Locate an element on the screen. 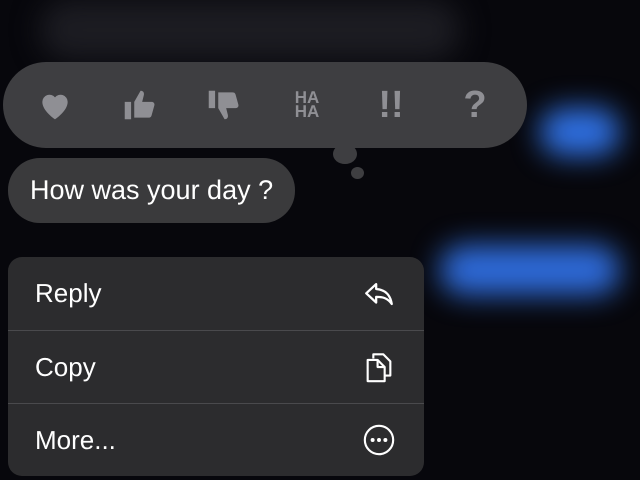 The width and height of the screenshot is (640, 480). menu-item: Reply is located at coordinates (216, 293).